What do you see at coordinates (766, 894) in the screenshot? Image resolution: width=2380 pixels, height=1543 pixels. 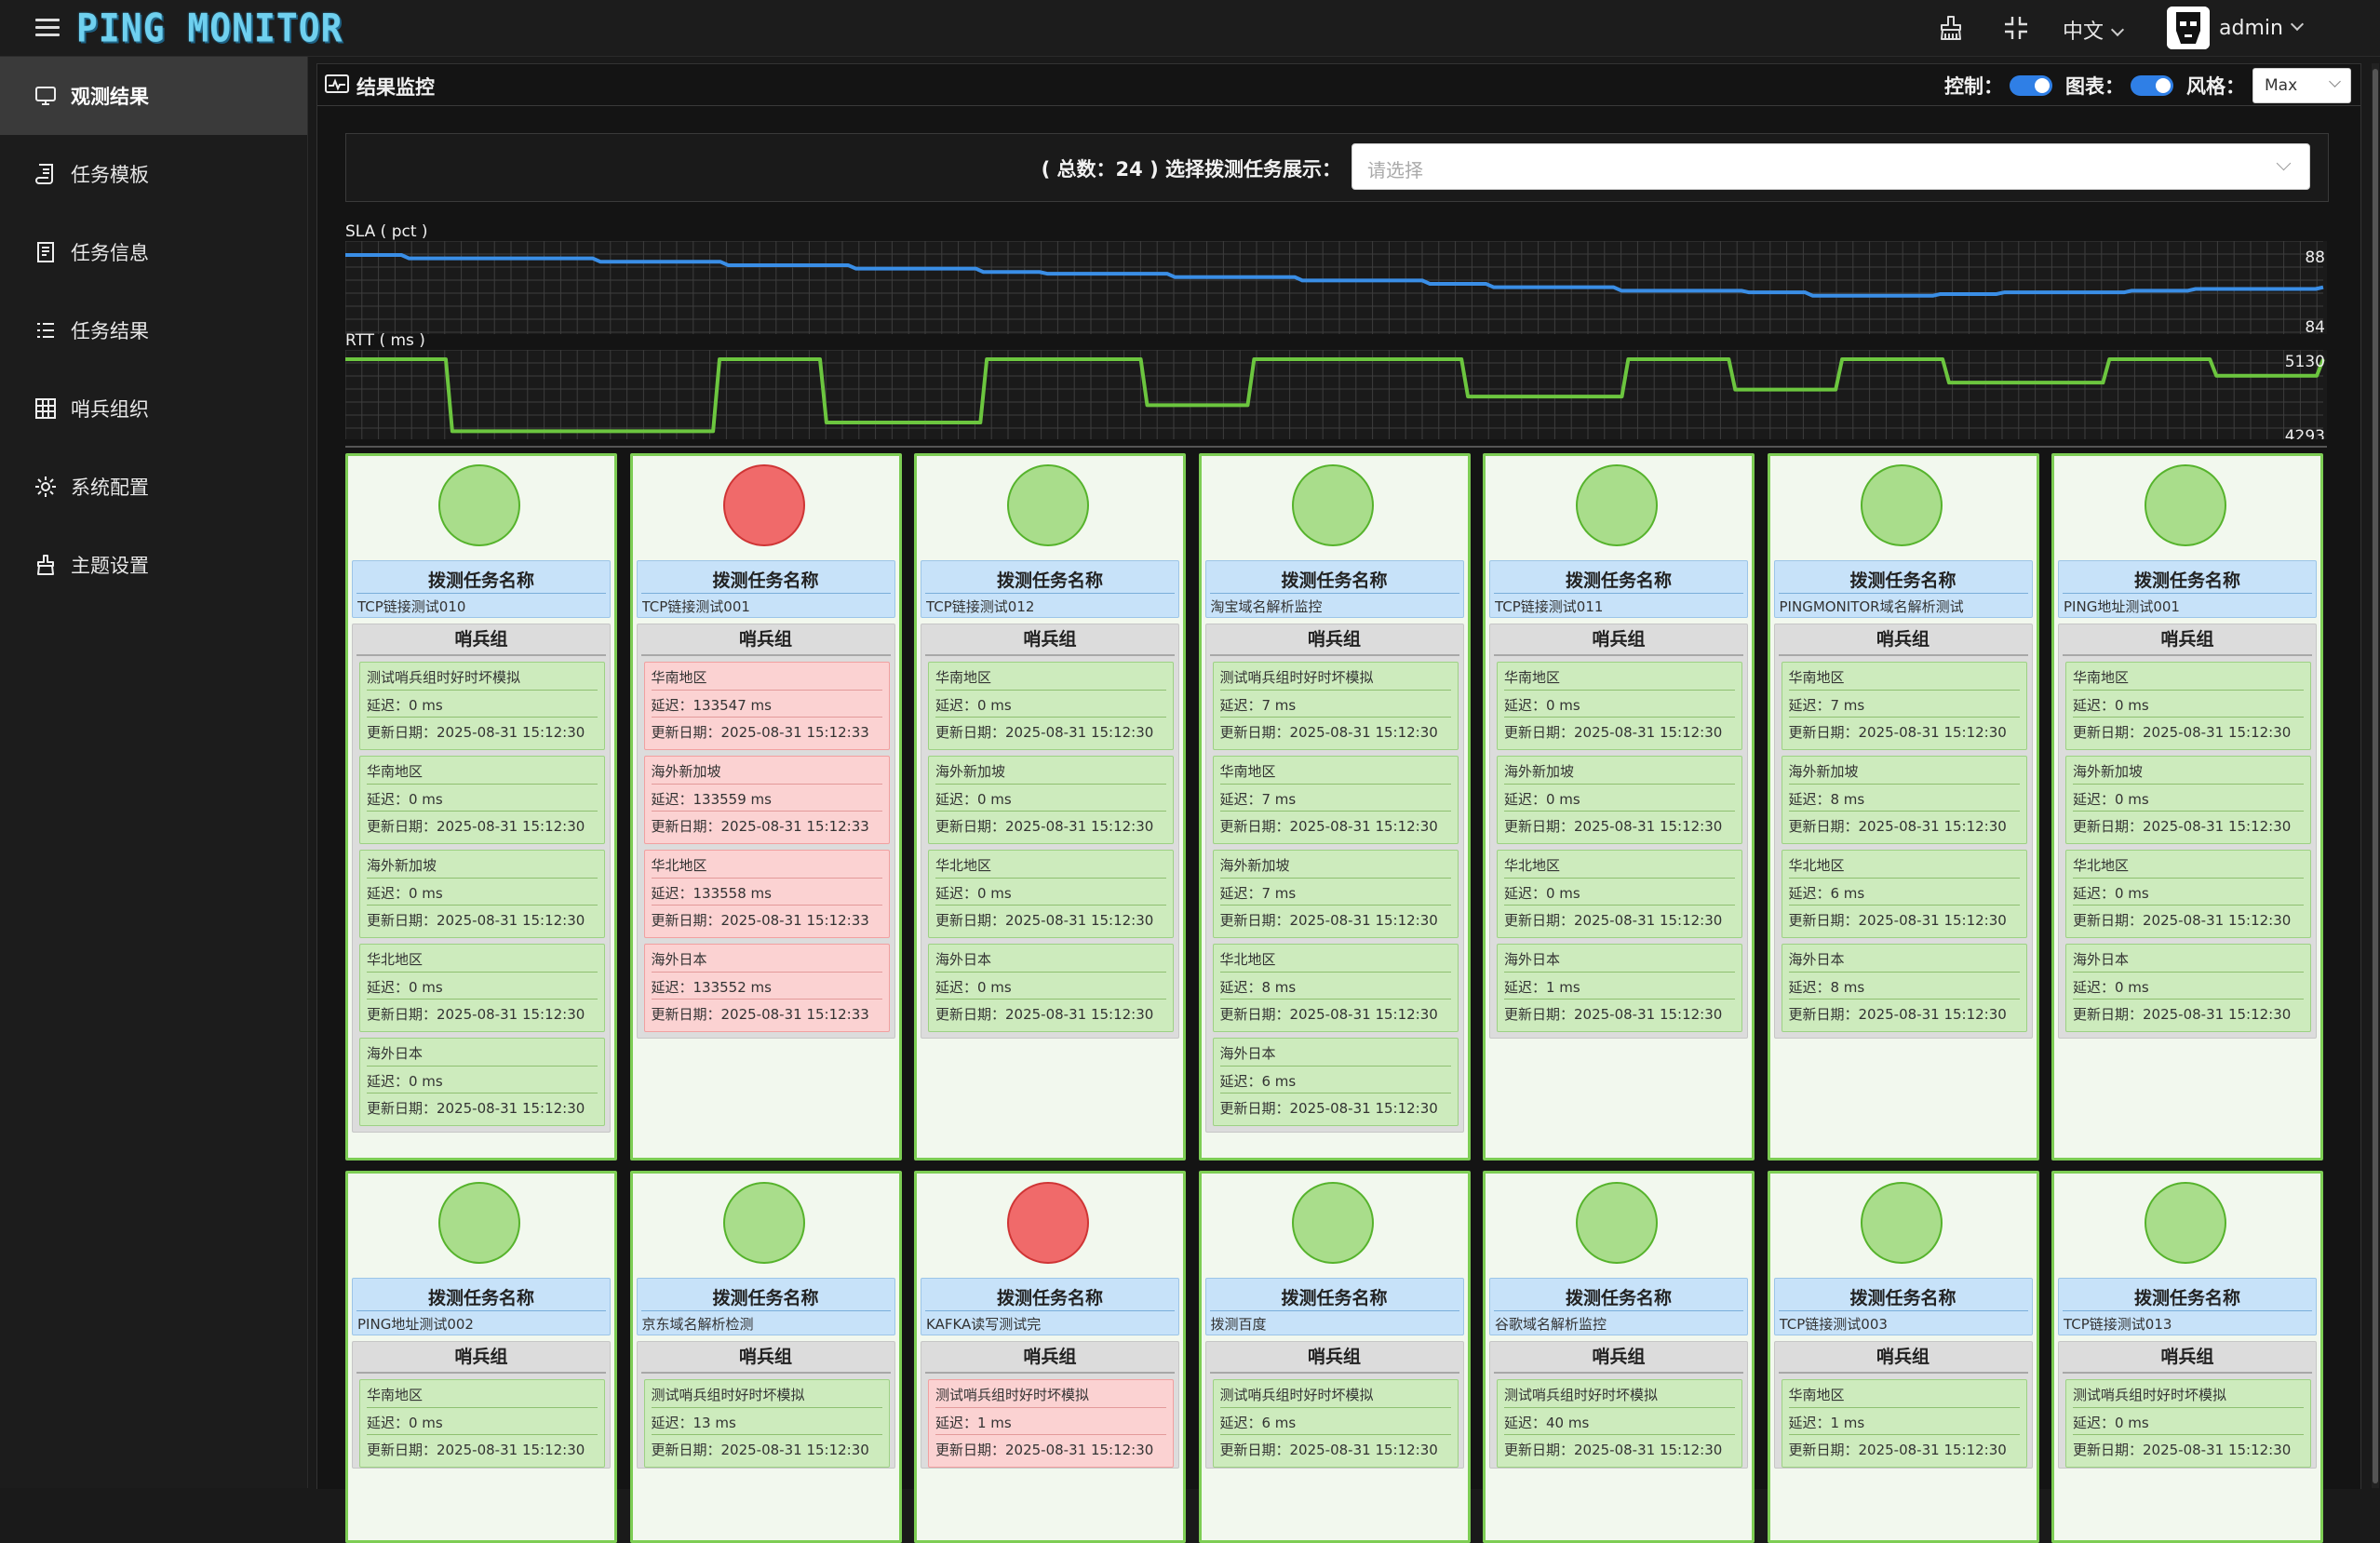 I see `sentinel-item: 华北地区 延迟：133558 ms 更新日期：2025-08-31 15:12:33` at bounding box center [766, 894].